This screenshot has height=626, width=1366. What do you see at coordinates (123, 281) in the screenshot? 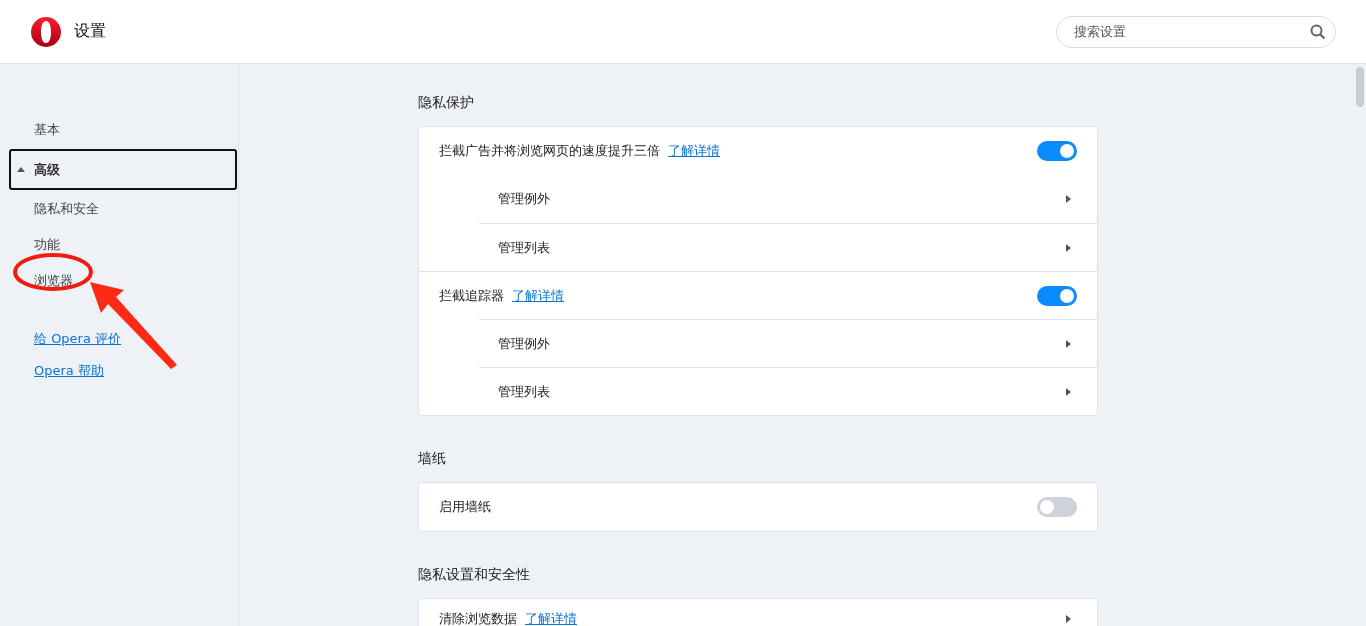
I see `nav-item: 浏览器` at bounding box center [123, 281].